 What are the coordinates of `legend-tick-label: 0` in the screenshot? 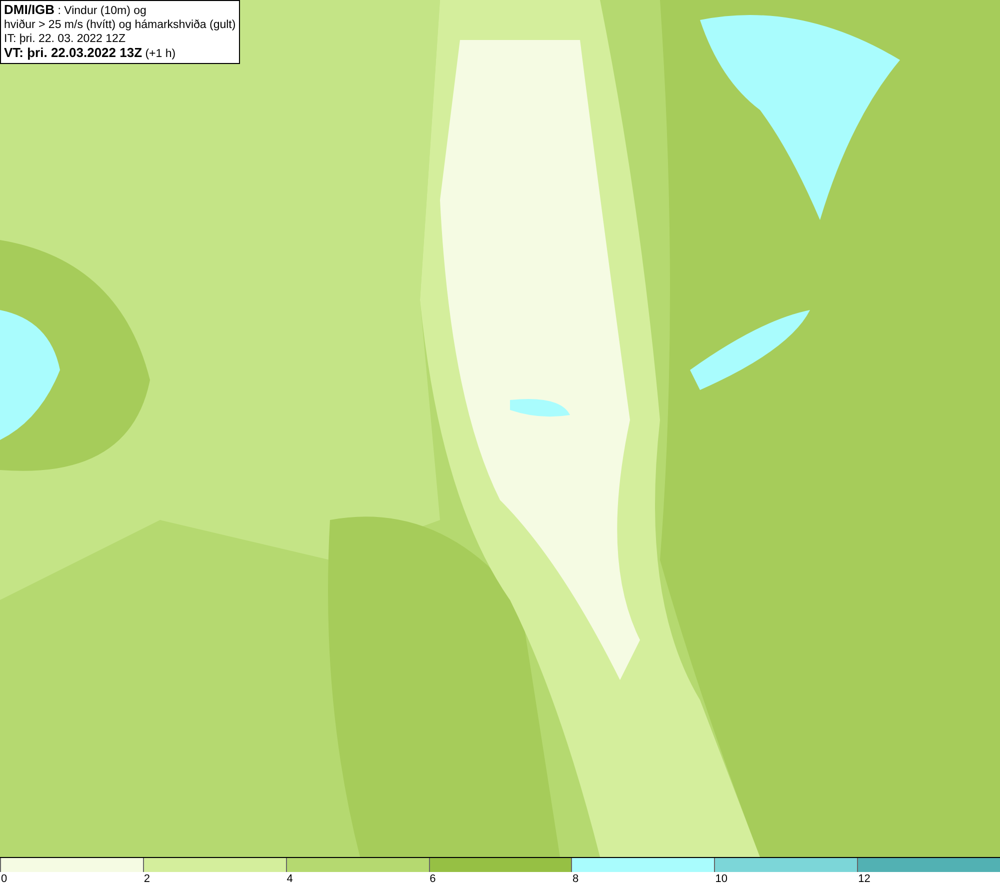 It's located at (4, 879).